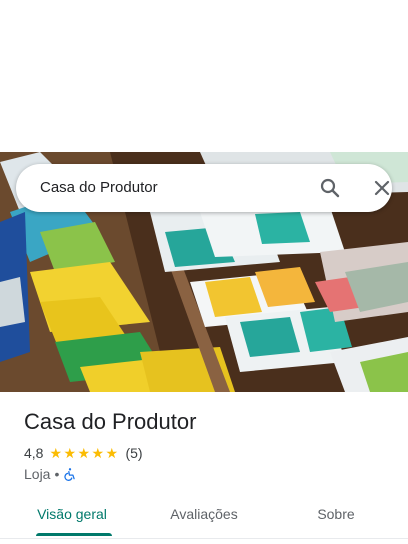 The width and height of the screenshot is (408, 544). What do you see at coordinates (37, 474) in the screenshot?
I see `place-category: Loja` at bounding box center [37, 474].